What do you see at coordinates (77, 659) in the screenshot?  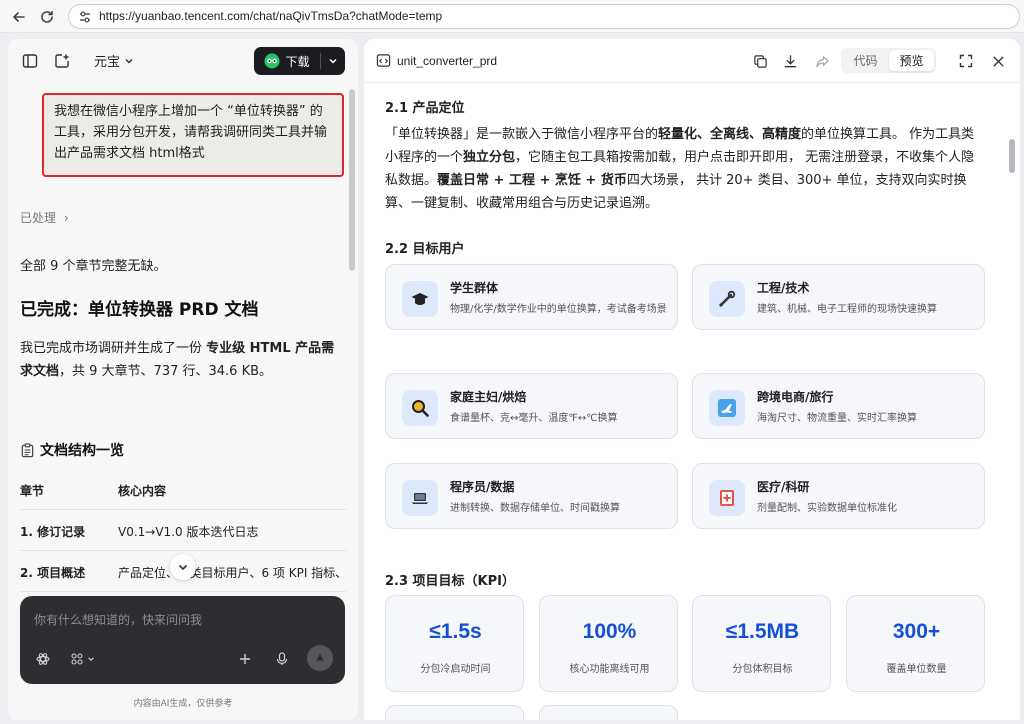 I see `apps-icon` at bounding box center [77, 659].